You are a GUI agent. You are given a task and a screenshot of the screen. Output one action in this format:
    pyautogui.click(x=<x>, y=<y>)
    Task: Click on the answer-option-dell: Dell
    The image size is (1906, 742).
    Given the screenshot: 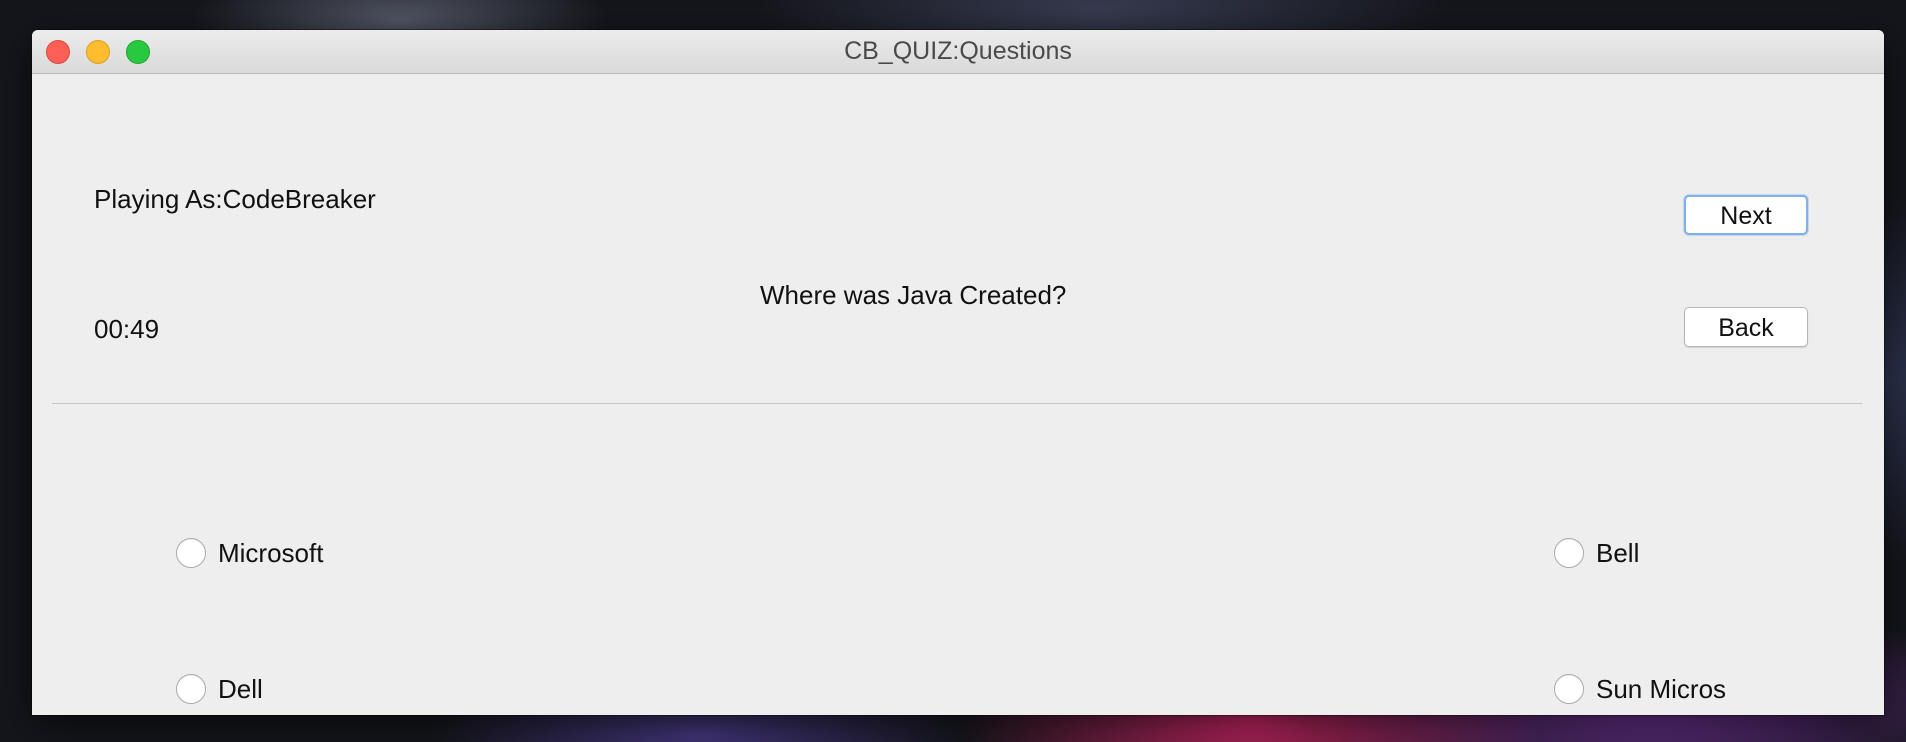 What is the action you would take?
    pyautogui.click(x=219, y=689)
    